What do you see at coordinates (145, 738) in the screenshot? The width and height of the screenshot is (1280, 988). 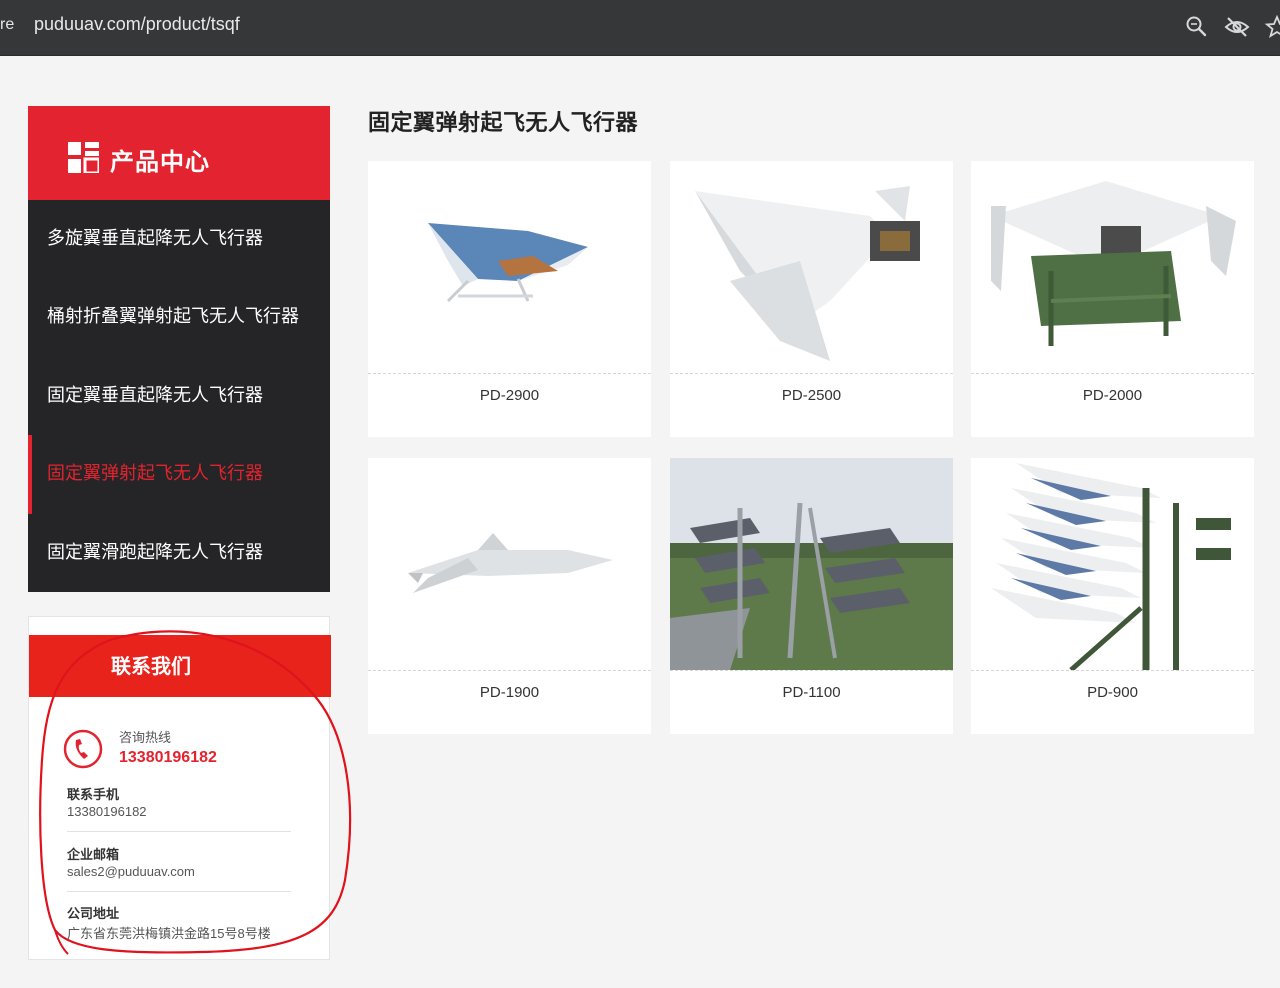 I see `hotline-label: 咨询热线` at bounding box center [145, 738].